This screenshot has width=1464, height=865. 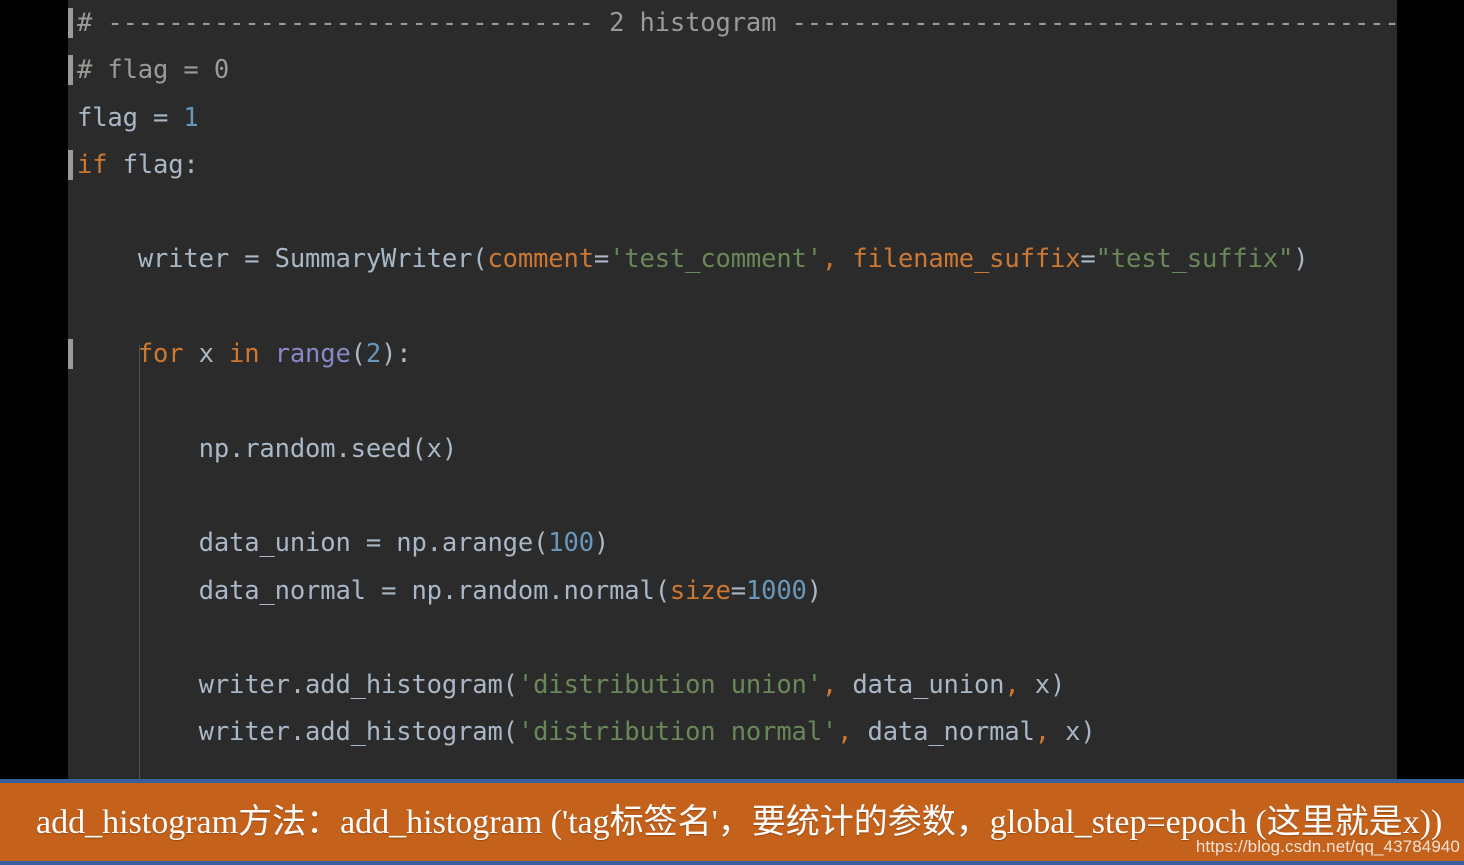 What do you see at coordinates (244, 354) in the screenshot?
I see `code-token: in` at bounding box center [244, 354].